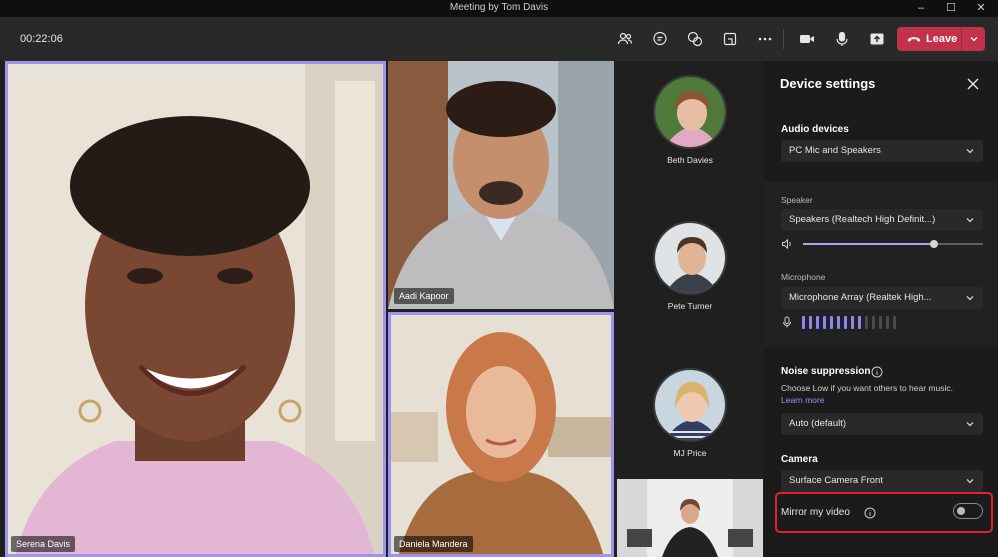 The image size is (998, 557). I want to click on title-bar: Meeting by Tom Davis – ☐ ✕, so click(499, 8).